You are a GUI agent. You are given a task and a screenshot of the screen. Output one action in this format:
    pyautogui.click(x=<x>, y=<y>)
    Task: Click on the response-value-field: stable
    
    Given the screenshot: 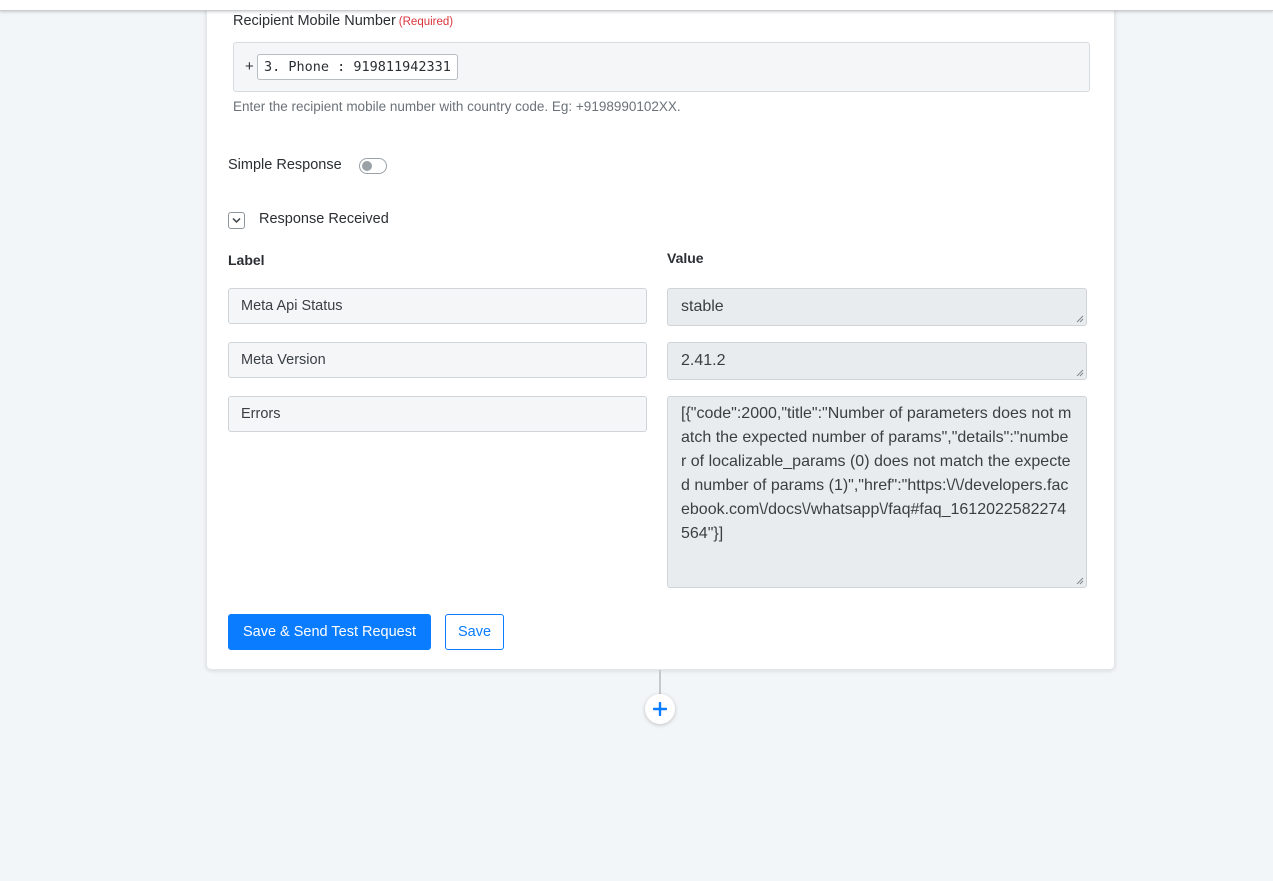 What is the action you would take?
    pyautogui.click(x=877, y=307)
    